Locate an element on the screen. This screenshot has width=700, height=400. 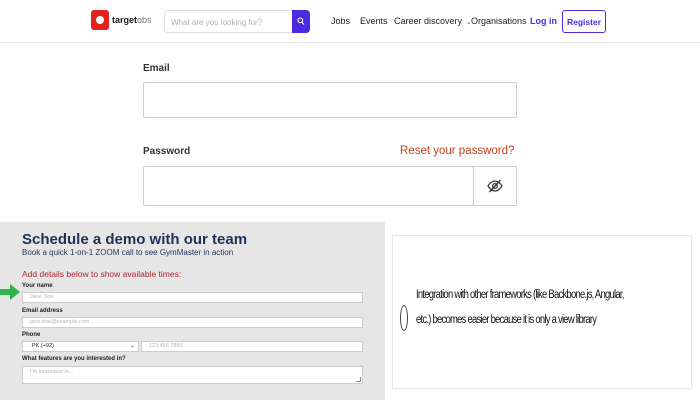
nav-organisations: Organisations is located at coordinates (499, 21).